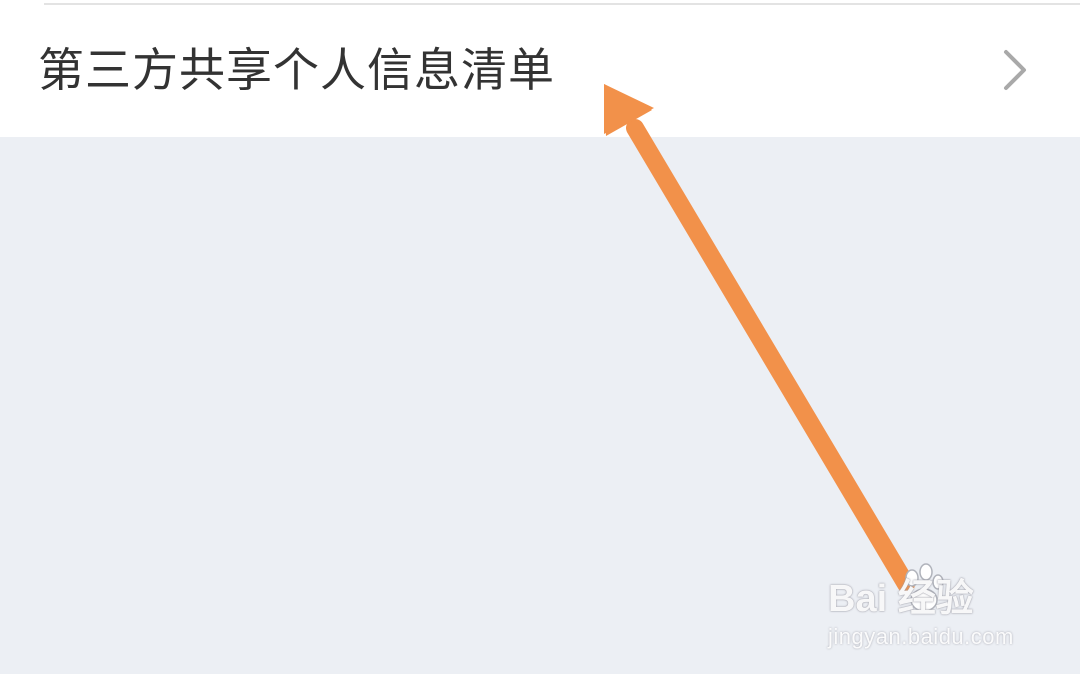  Describe the element at coordinates (562, 4) in the screenshot. I see `divider` at that location.